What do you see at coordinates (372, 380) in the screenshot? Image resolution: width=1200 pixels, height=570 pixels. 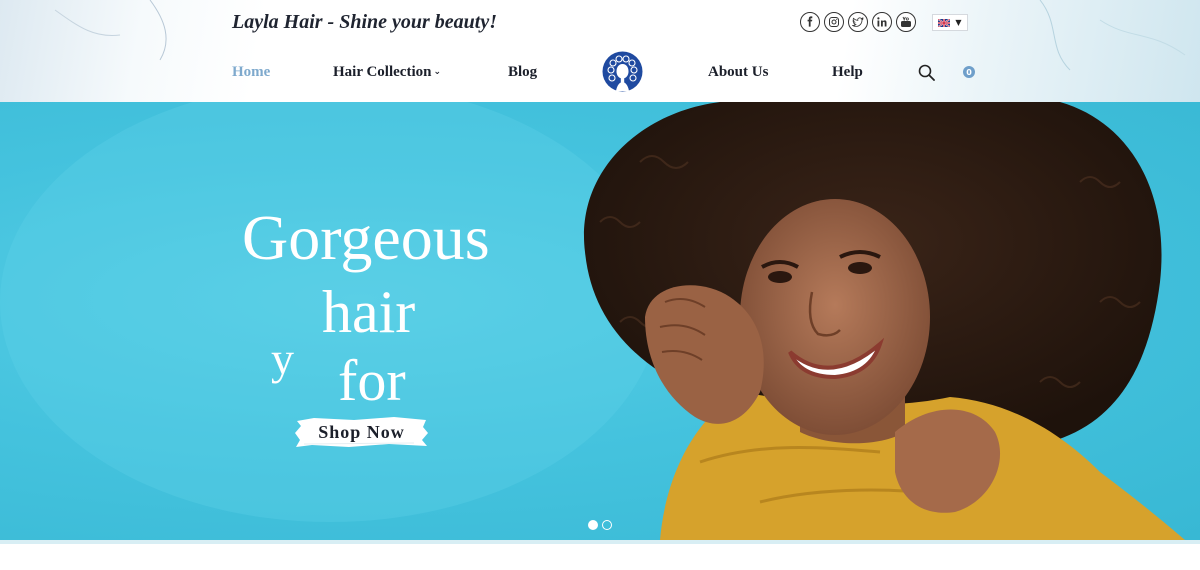 I see `hero-headline-line3b: for` at bounding box center [372, 380].